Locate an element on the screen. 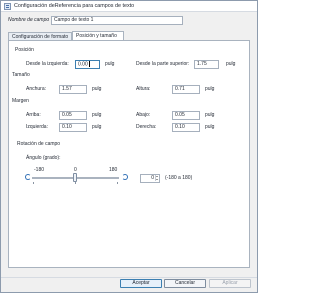  rotation-angle-value: 0 is located at coordinates (152, 178).